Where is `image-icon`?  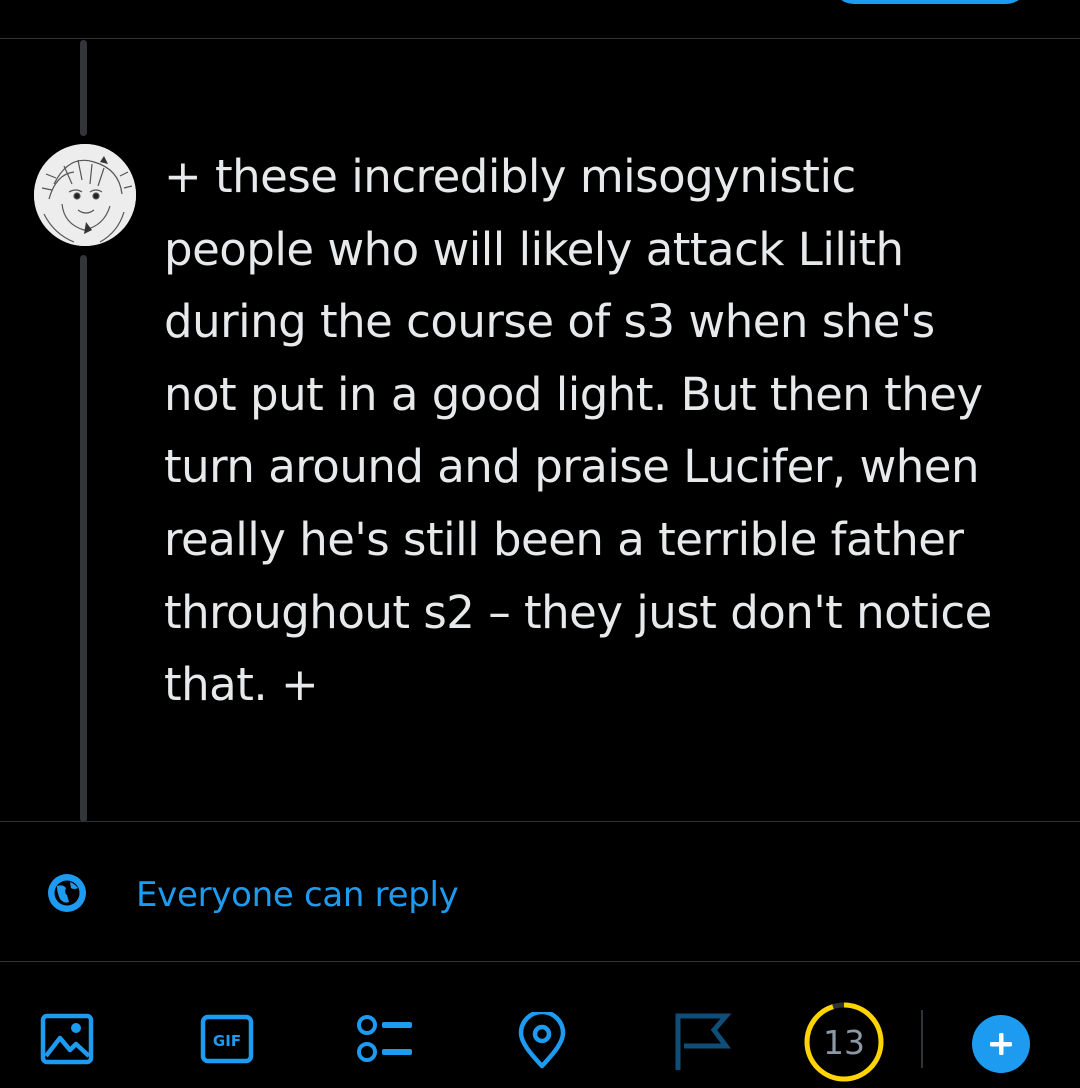 image-icon is located at coordinates (67, 1039).